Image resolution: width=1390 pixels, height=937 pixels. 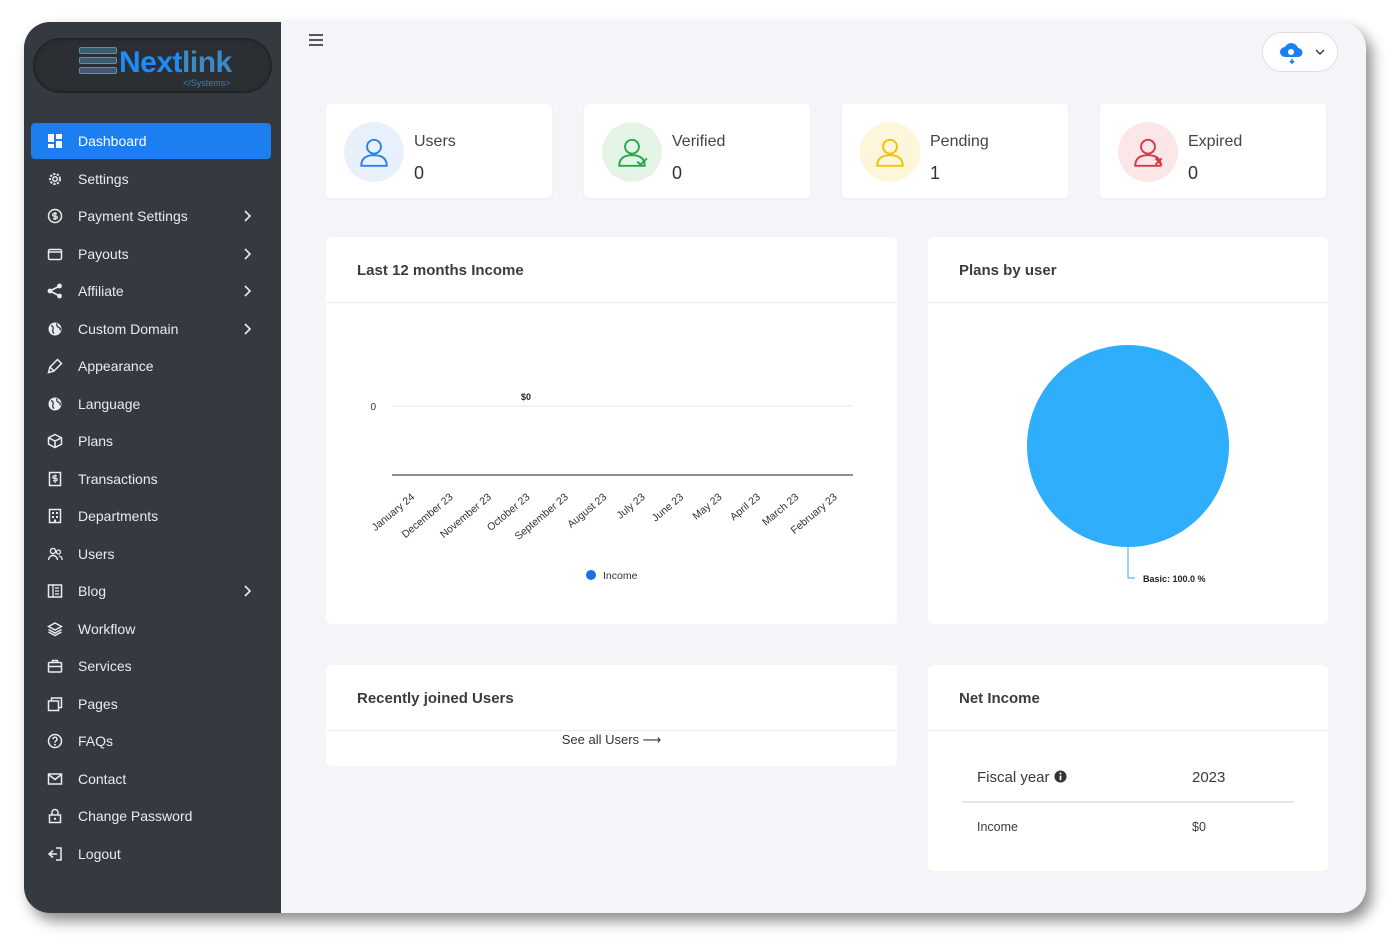 I want to click on gear-icon, so click(x=55, y=179).